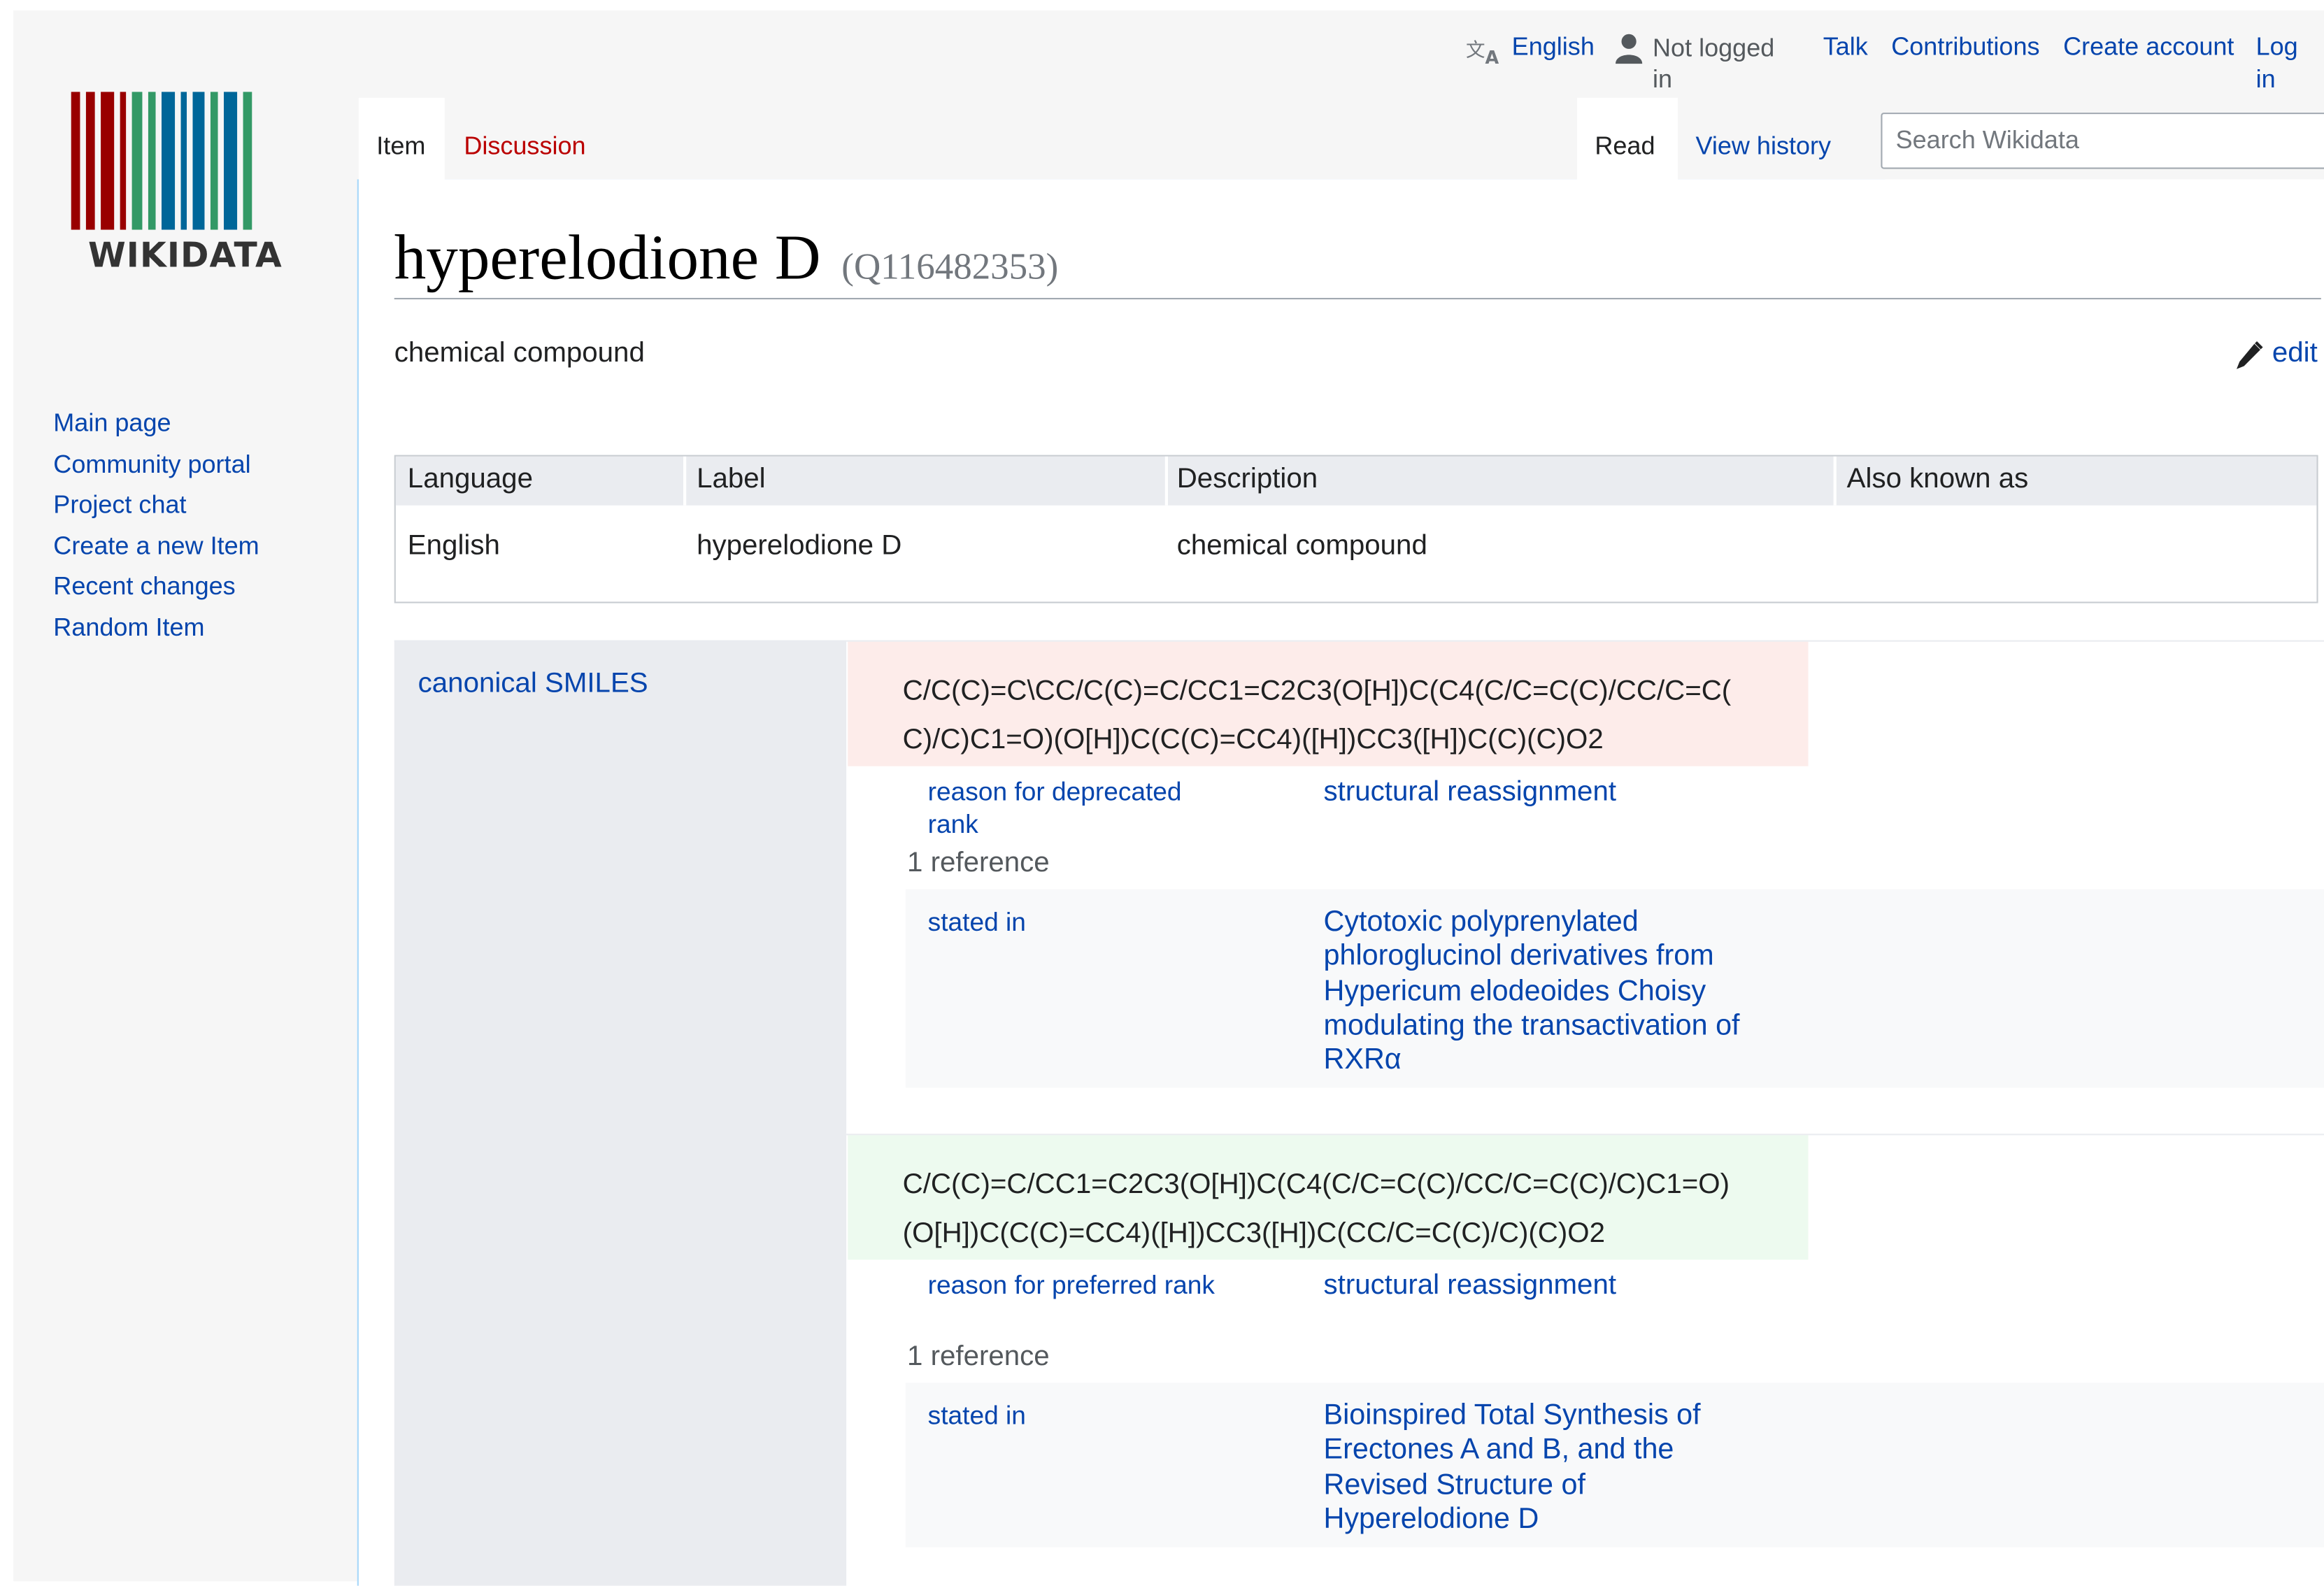  What do you see at coordinates (1054, 791) in the screenshot?
I see `qualifier-property-line: reason for deprecated` at bounding box center [1054, 791].